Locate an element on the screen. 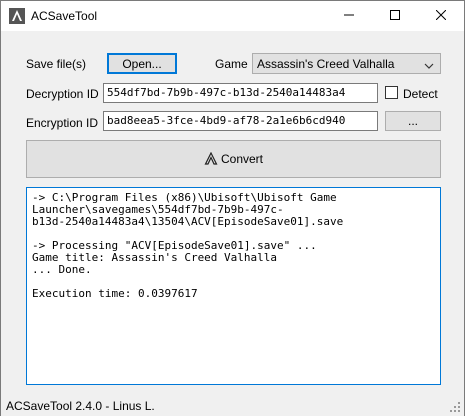 The image size is (465, 416). detect-checkbox is located at coordinates (391, 92).